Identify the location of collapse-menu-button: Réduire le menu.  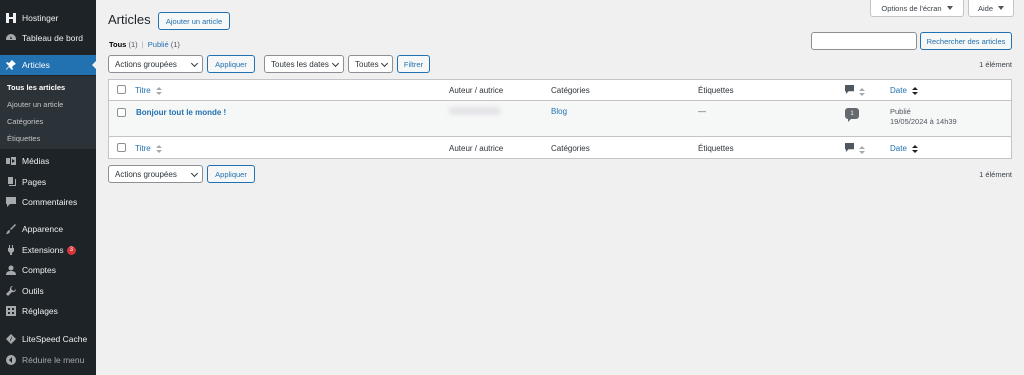
(48, 360).